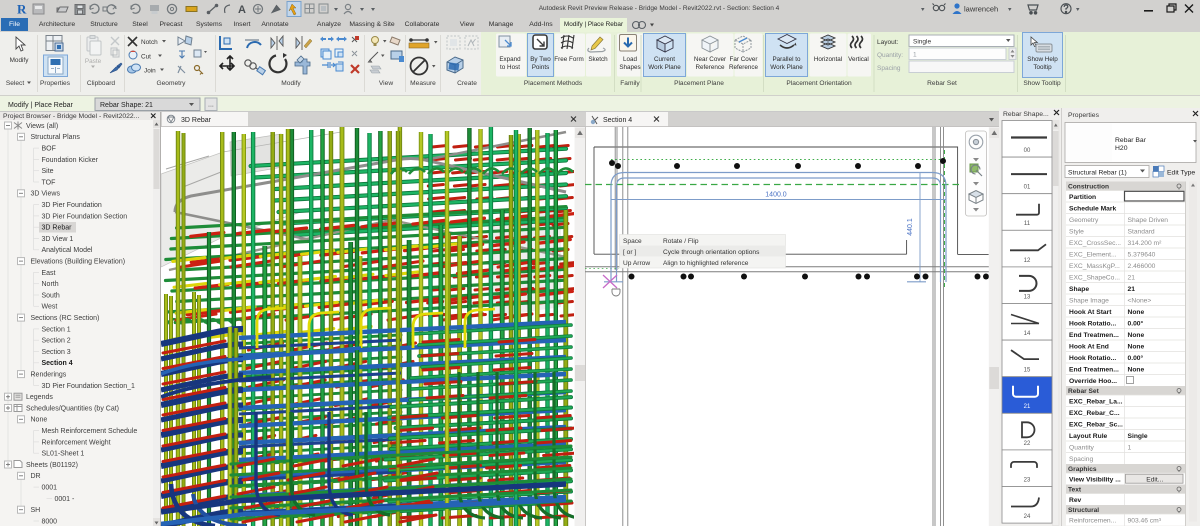 This screenshot has width=1200, height=526. What do you see at coordinates (67, 250) in the screenshot?
I see `svg-text: Analytical Model` at bounding box center [67, 250].